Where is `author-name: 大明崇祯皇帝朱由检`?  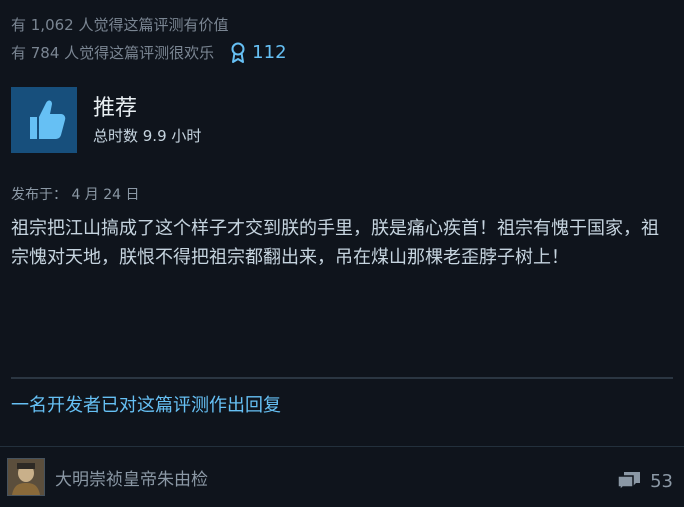
author-name: 大明崇祯皇帝朱由检 is located at coordinates (131, 477).